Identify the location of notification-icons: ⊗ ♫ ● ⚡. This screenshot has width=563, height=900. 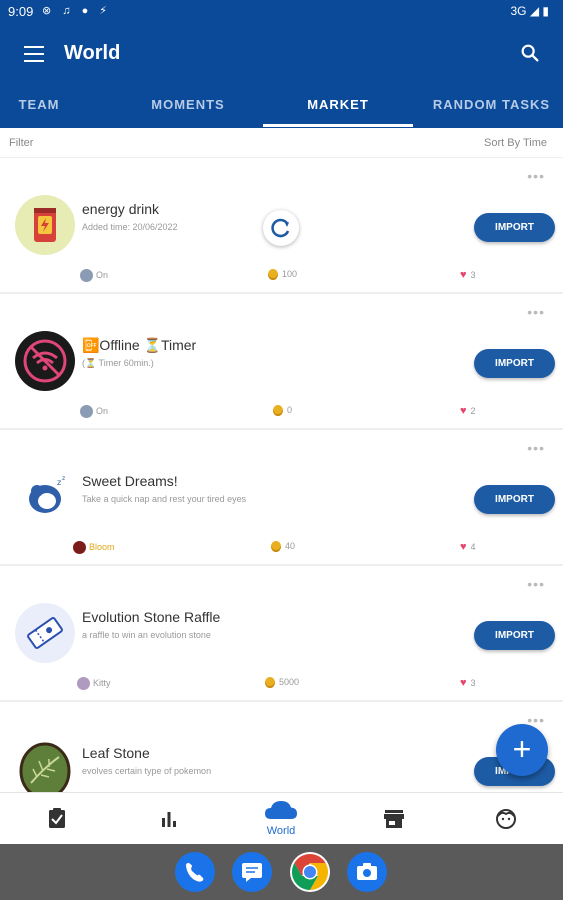
(77, 11).